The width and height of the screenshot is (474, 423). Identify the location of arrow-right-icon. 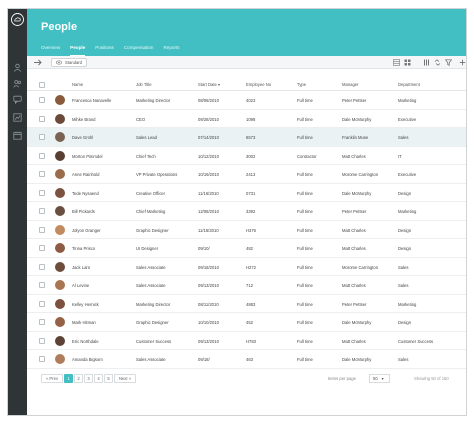
(38, 62).